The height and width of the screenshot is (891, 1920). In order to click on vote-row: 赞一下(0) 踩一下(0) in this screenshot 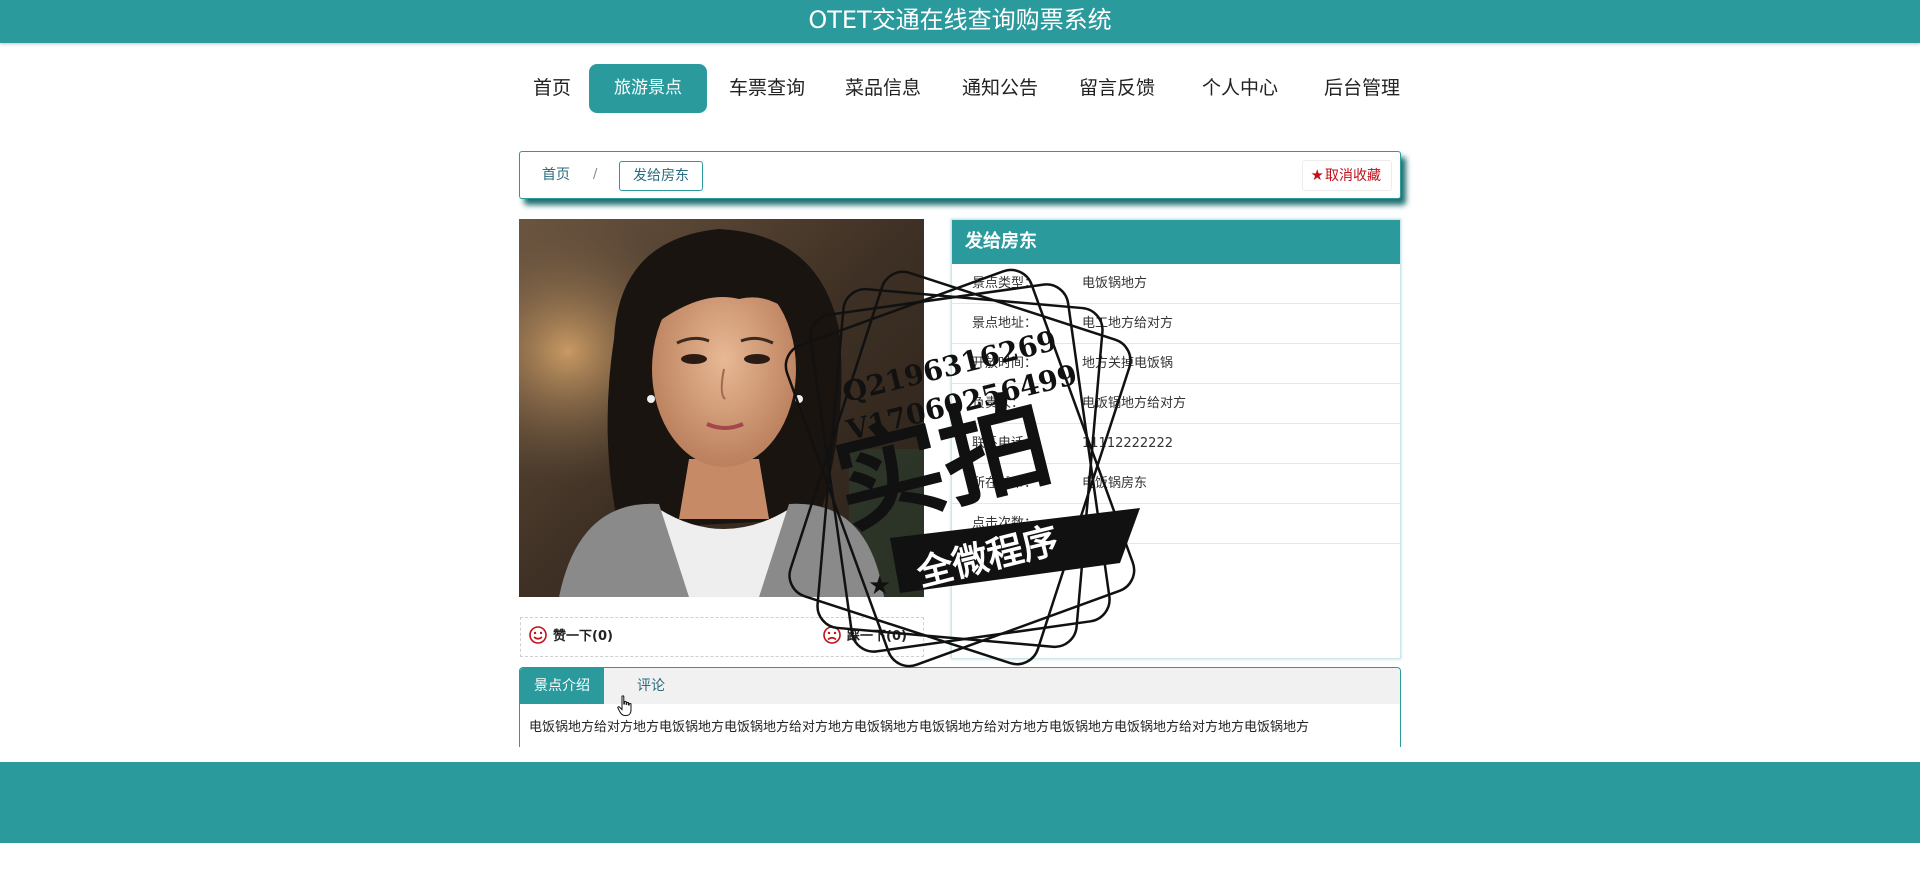, I will do `click(722, 637)`.